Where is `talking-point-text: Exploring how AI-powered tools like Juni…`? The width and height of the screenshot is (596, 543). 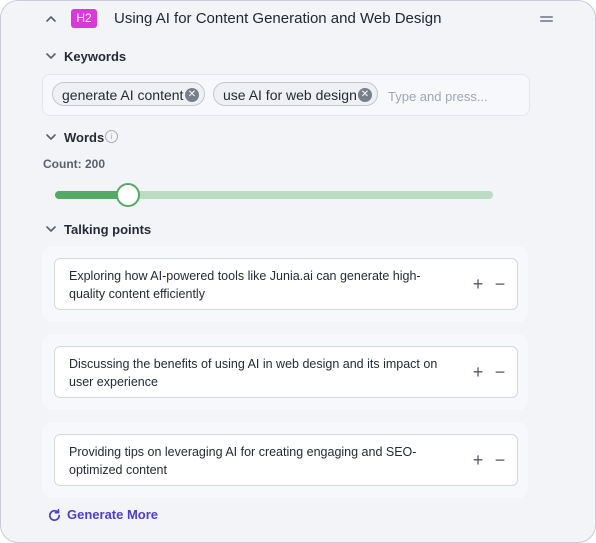 talking-point-text: Exploring how AI-powered tools like Juni… is located at coordinates (254, 285).